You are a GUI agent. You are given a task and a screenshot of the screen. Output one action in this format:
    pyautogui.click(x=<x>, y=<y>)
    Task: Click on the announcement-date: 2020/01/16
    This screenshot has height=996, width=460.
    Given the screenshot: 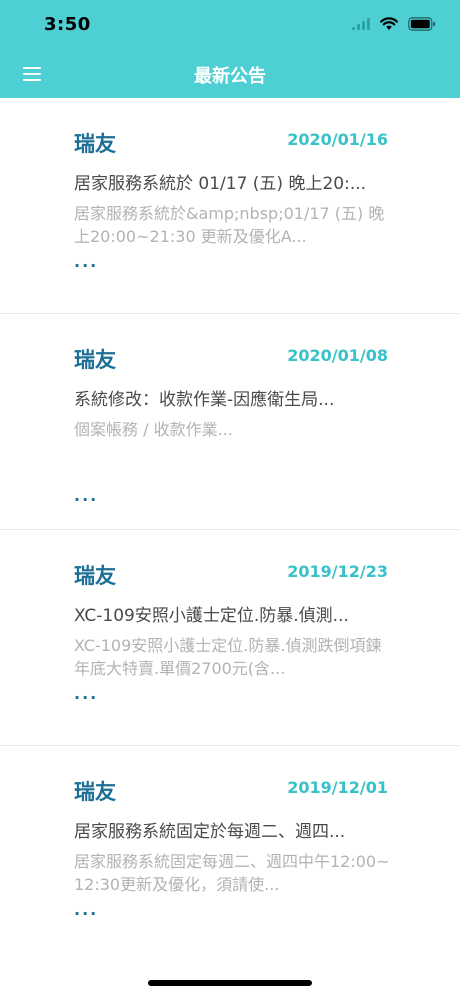 What is the action you would take?
    pyautogui.click(x=337, y=139)
    